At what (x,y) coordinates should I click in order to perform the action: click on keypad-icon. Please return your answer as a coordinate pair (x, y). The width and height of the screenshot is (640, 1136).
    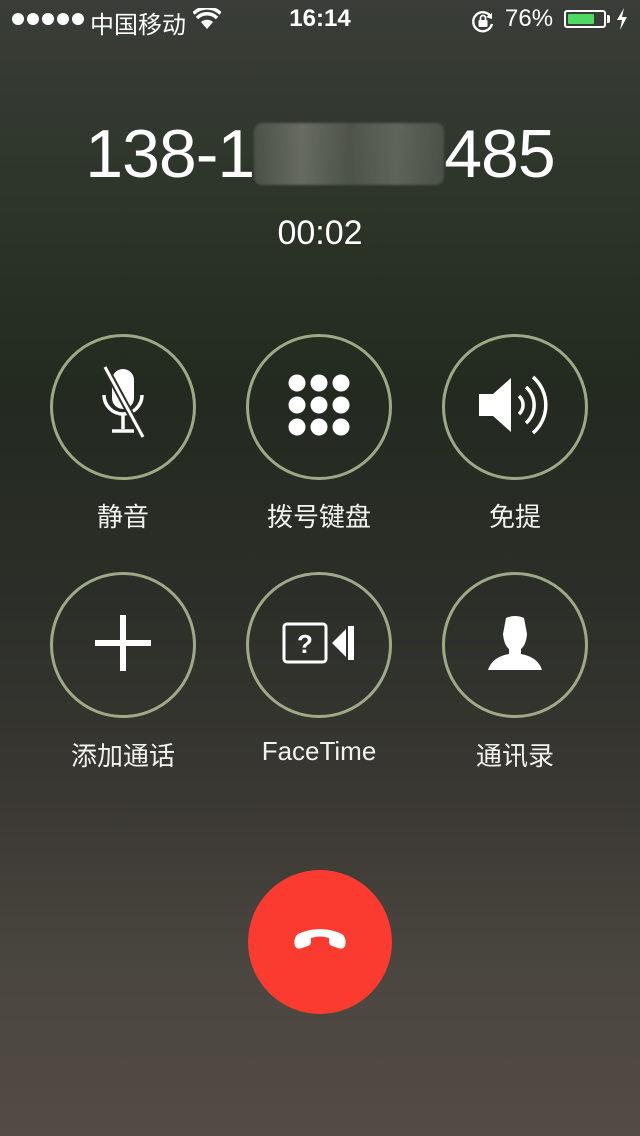
    Looking at the image, I should click on (319, 407).